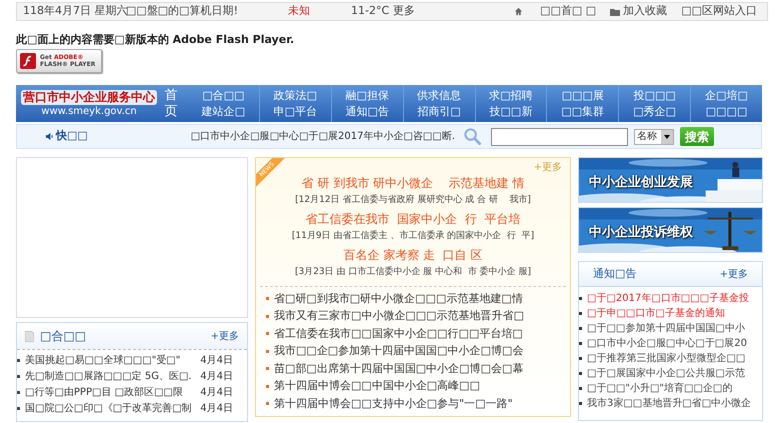 The width and height of the screenshot is (777, 423). Describe the element at coordinates (112, 360) in the screenshot. I see `news-link: 美国挑起□易□□全球□□□"受□"` at that location.